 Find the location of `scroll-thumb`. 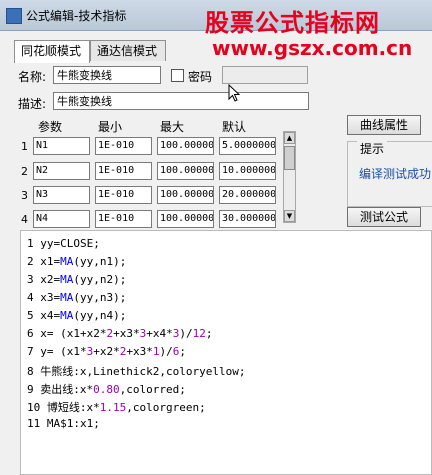

scroll-thumb is located at coordinates (289, 158).